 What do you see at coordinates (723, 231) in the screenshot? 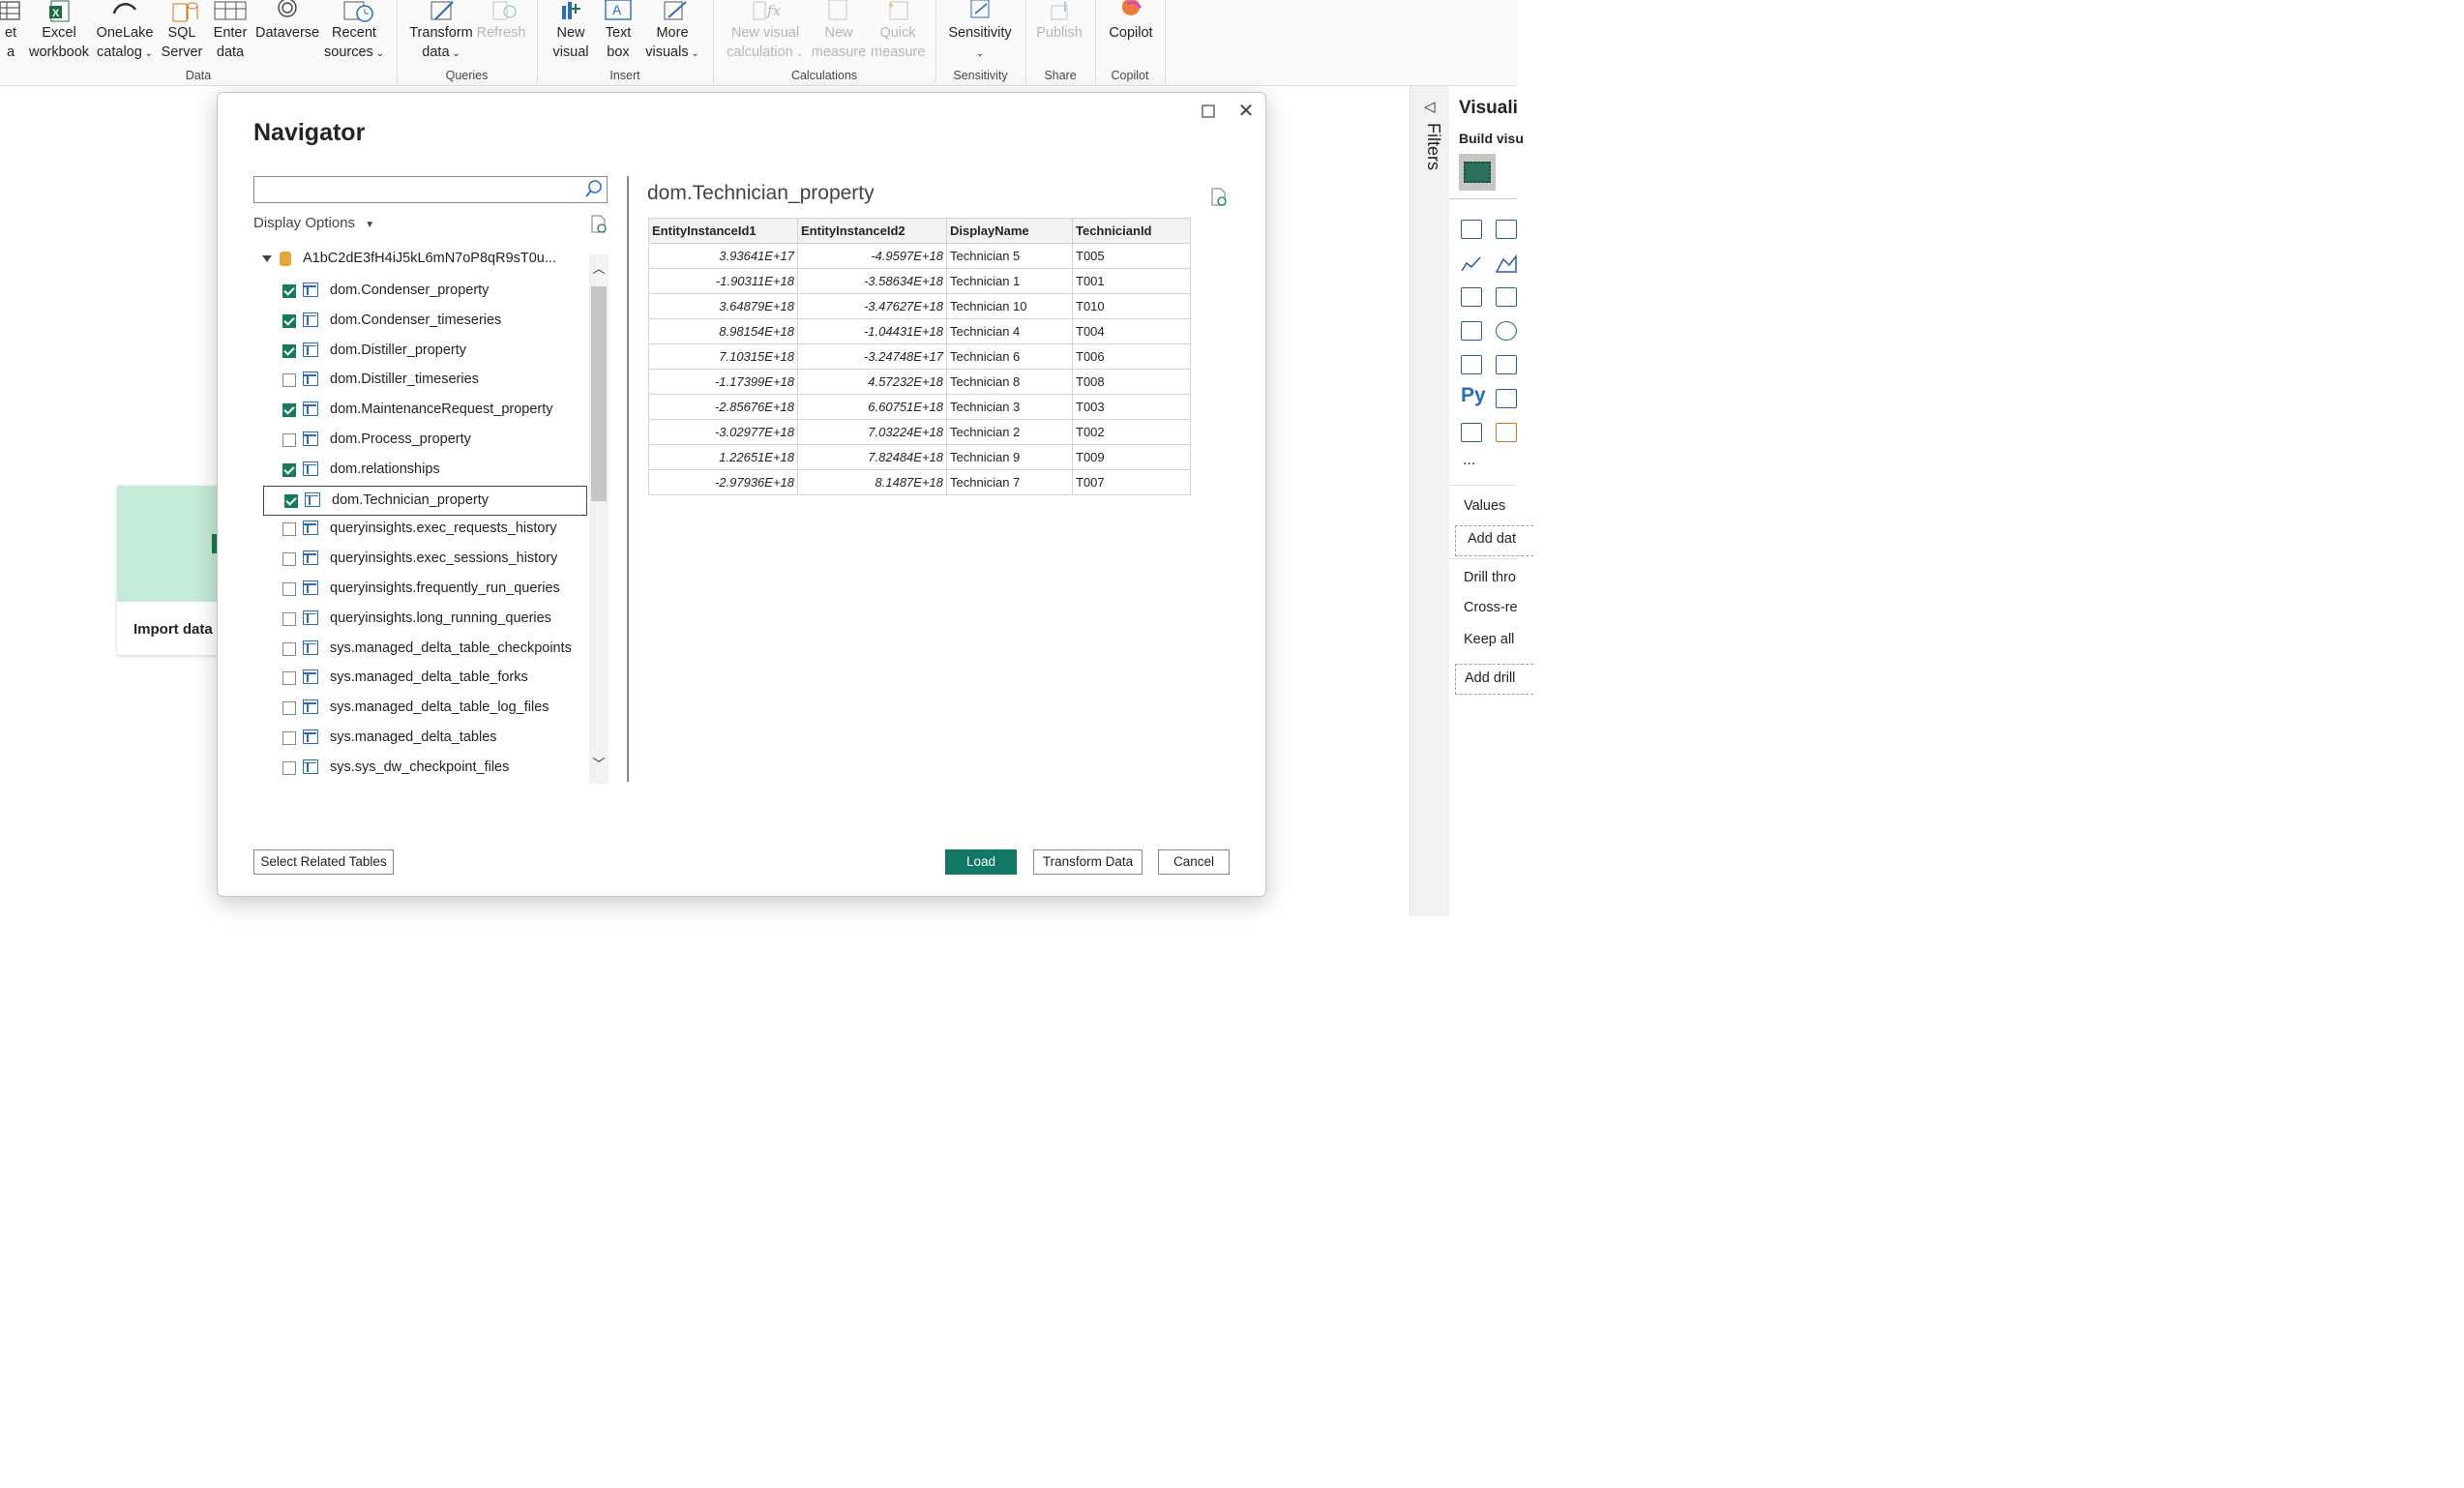
I see `column-header: EntityInstanceId1` at bounding box center [723, 231].